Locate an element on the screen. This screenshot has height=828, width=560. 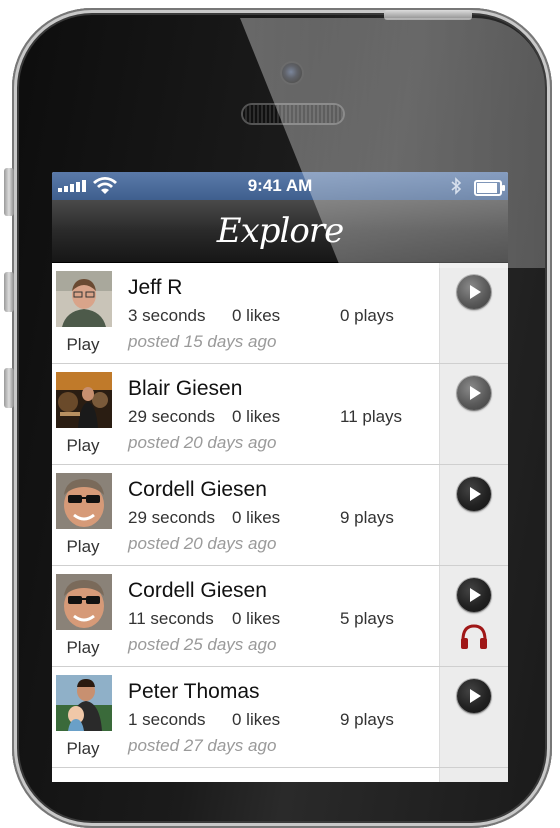
headphones-icon is located at coordinates (474, 636).